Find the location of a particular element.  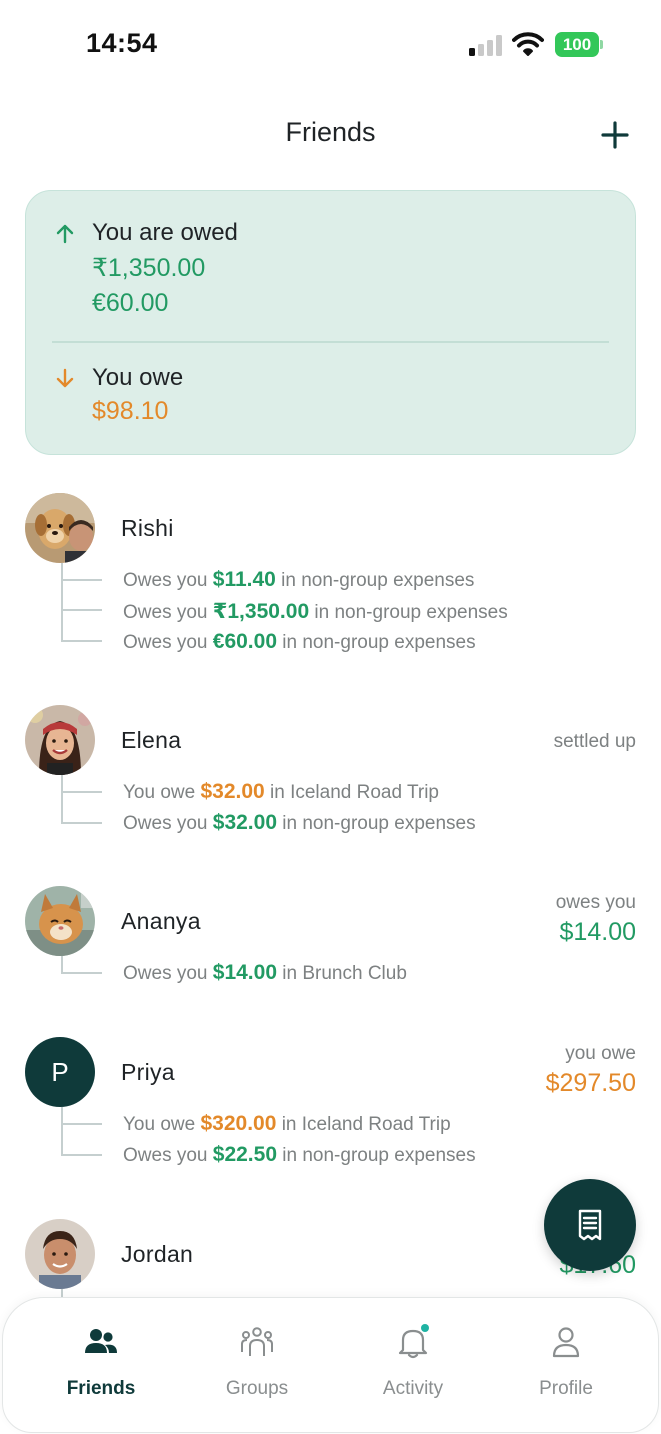

balance-detail: Owes you $22.50 in non-group expenses is located at coordinates (299, 1154).